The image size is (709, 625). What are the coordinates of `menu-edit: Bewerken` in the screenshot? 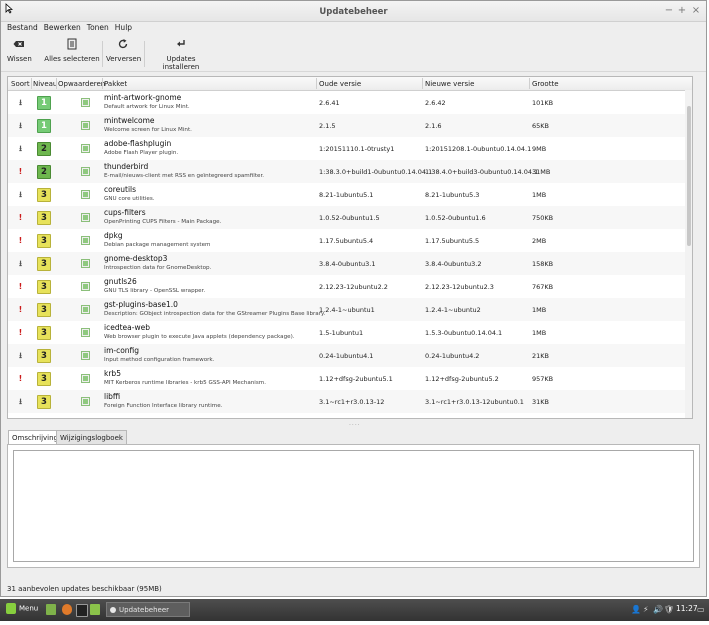 It's located at (62, 27).